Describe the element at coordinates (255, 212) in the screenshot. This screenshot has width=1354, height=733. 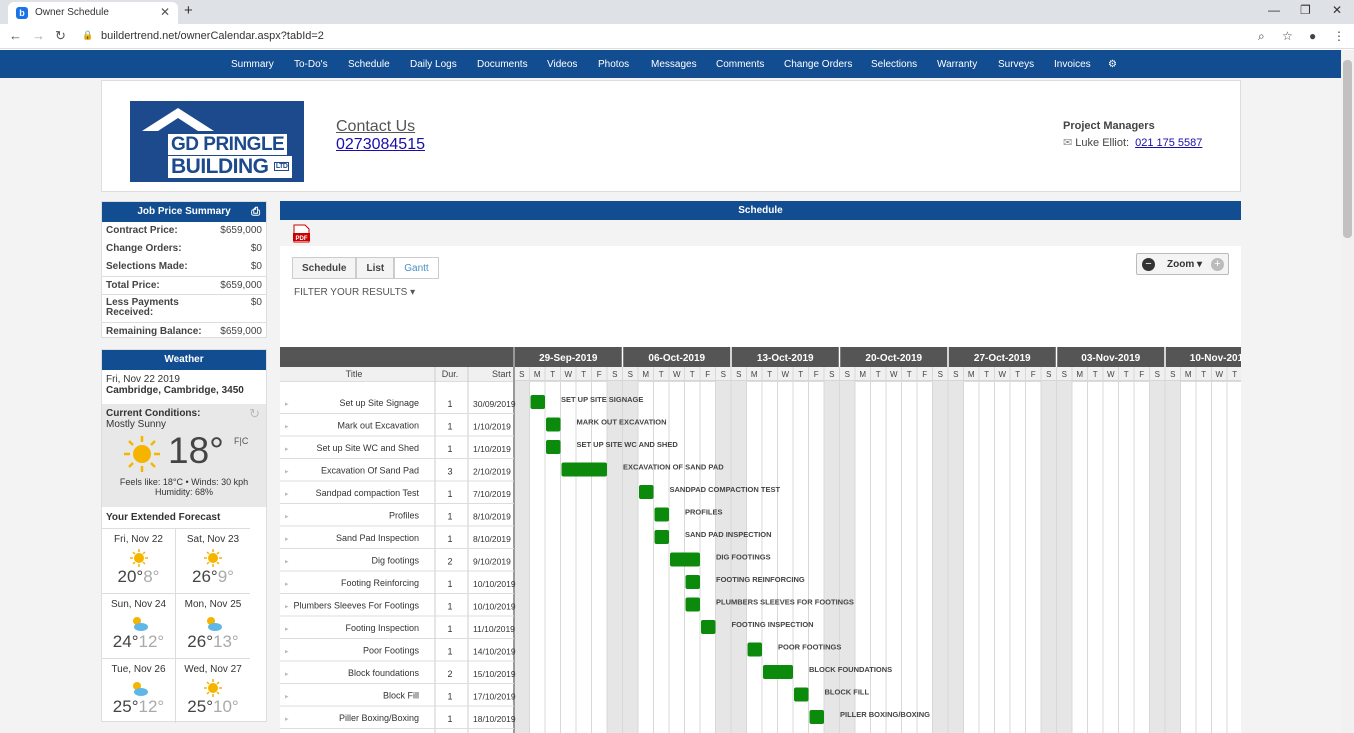
I see `print-icon: ⎙` at that location.